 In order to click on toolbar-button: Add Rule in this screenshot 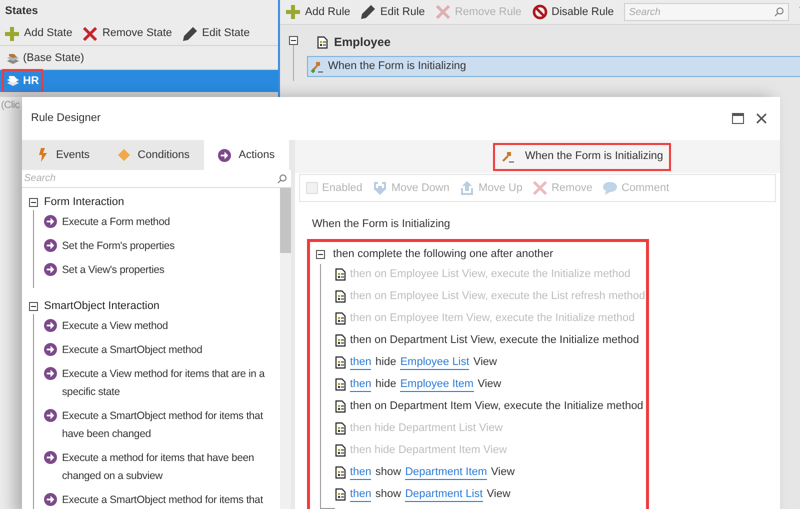, I will do `click(317, 12)`.